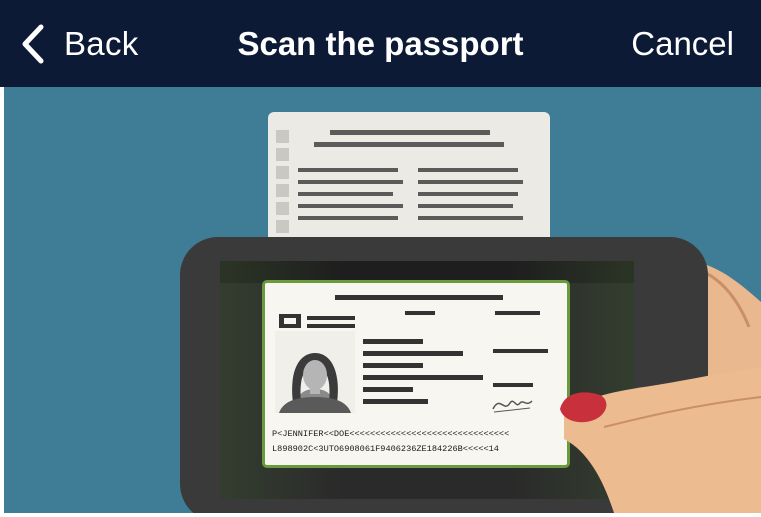 The width and height of the screenshot is (761, 517). I want to click on back-label: Back, so click(101, 43).